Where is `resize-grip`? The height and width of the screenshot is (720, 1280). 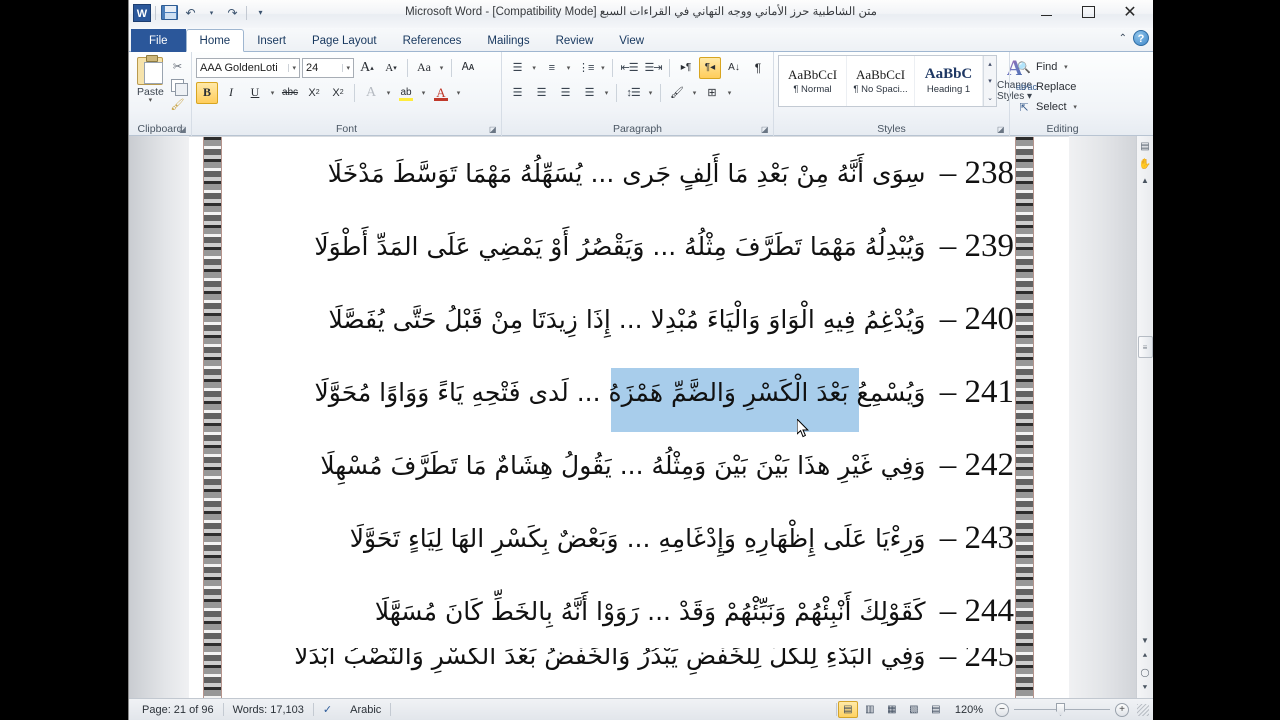 resize-grip is located at coordinates (1143, 709).